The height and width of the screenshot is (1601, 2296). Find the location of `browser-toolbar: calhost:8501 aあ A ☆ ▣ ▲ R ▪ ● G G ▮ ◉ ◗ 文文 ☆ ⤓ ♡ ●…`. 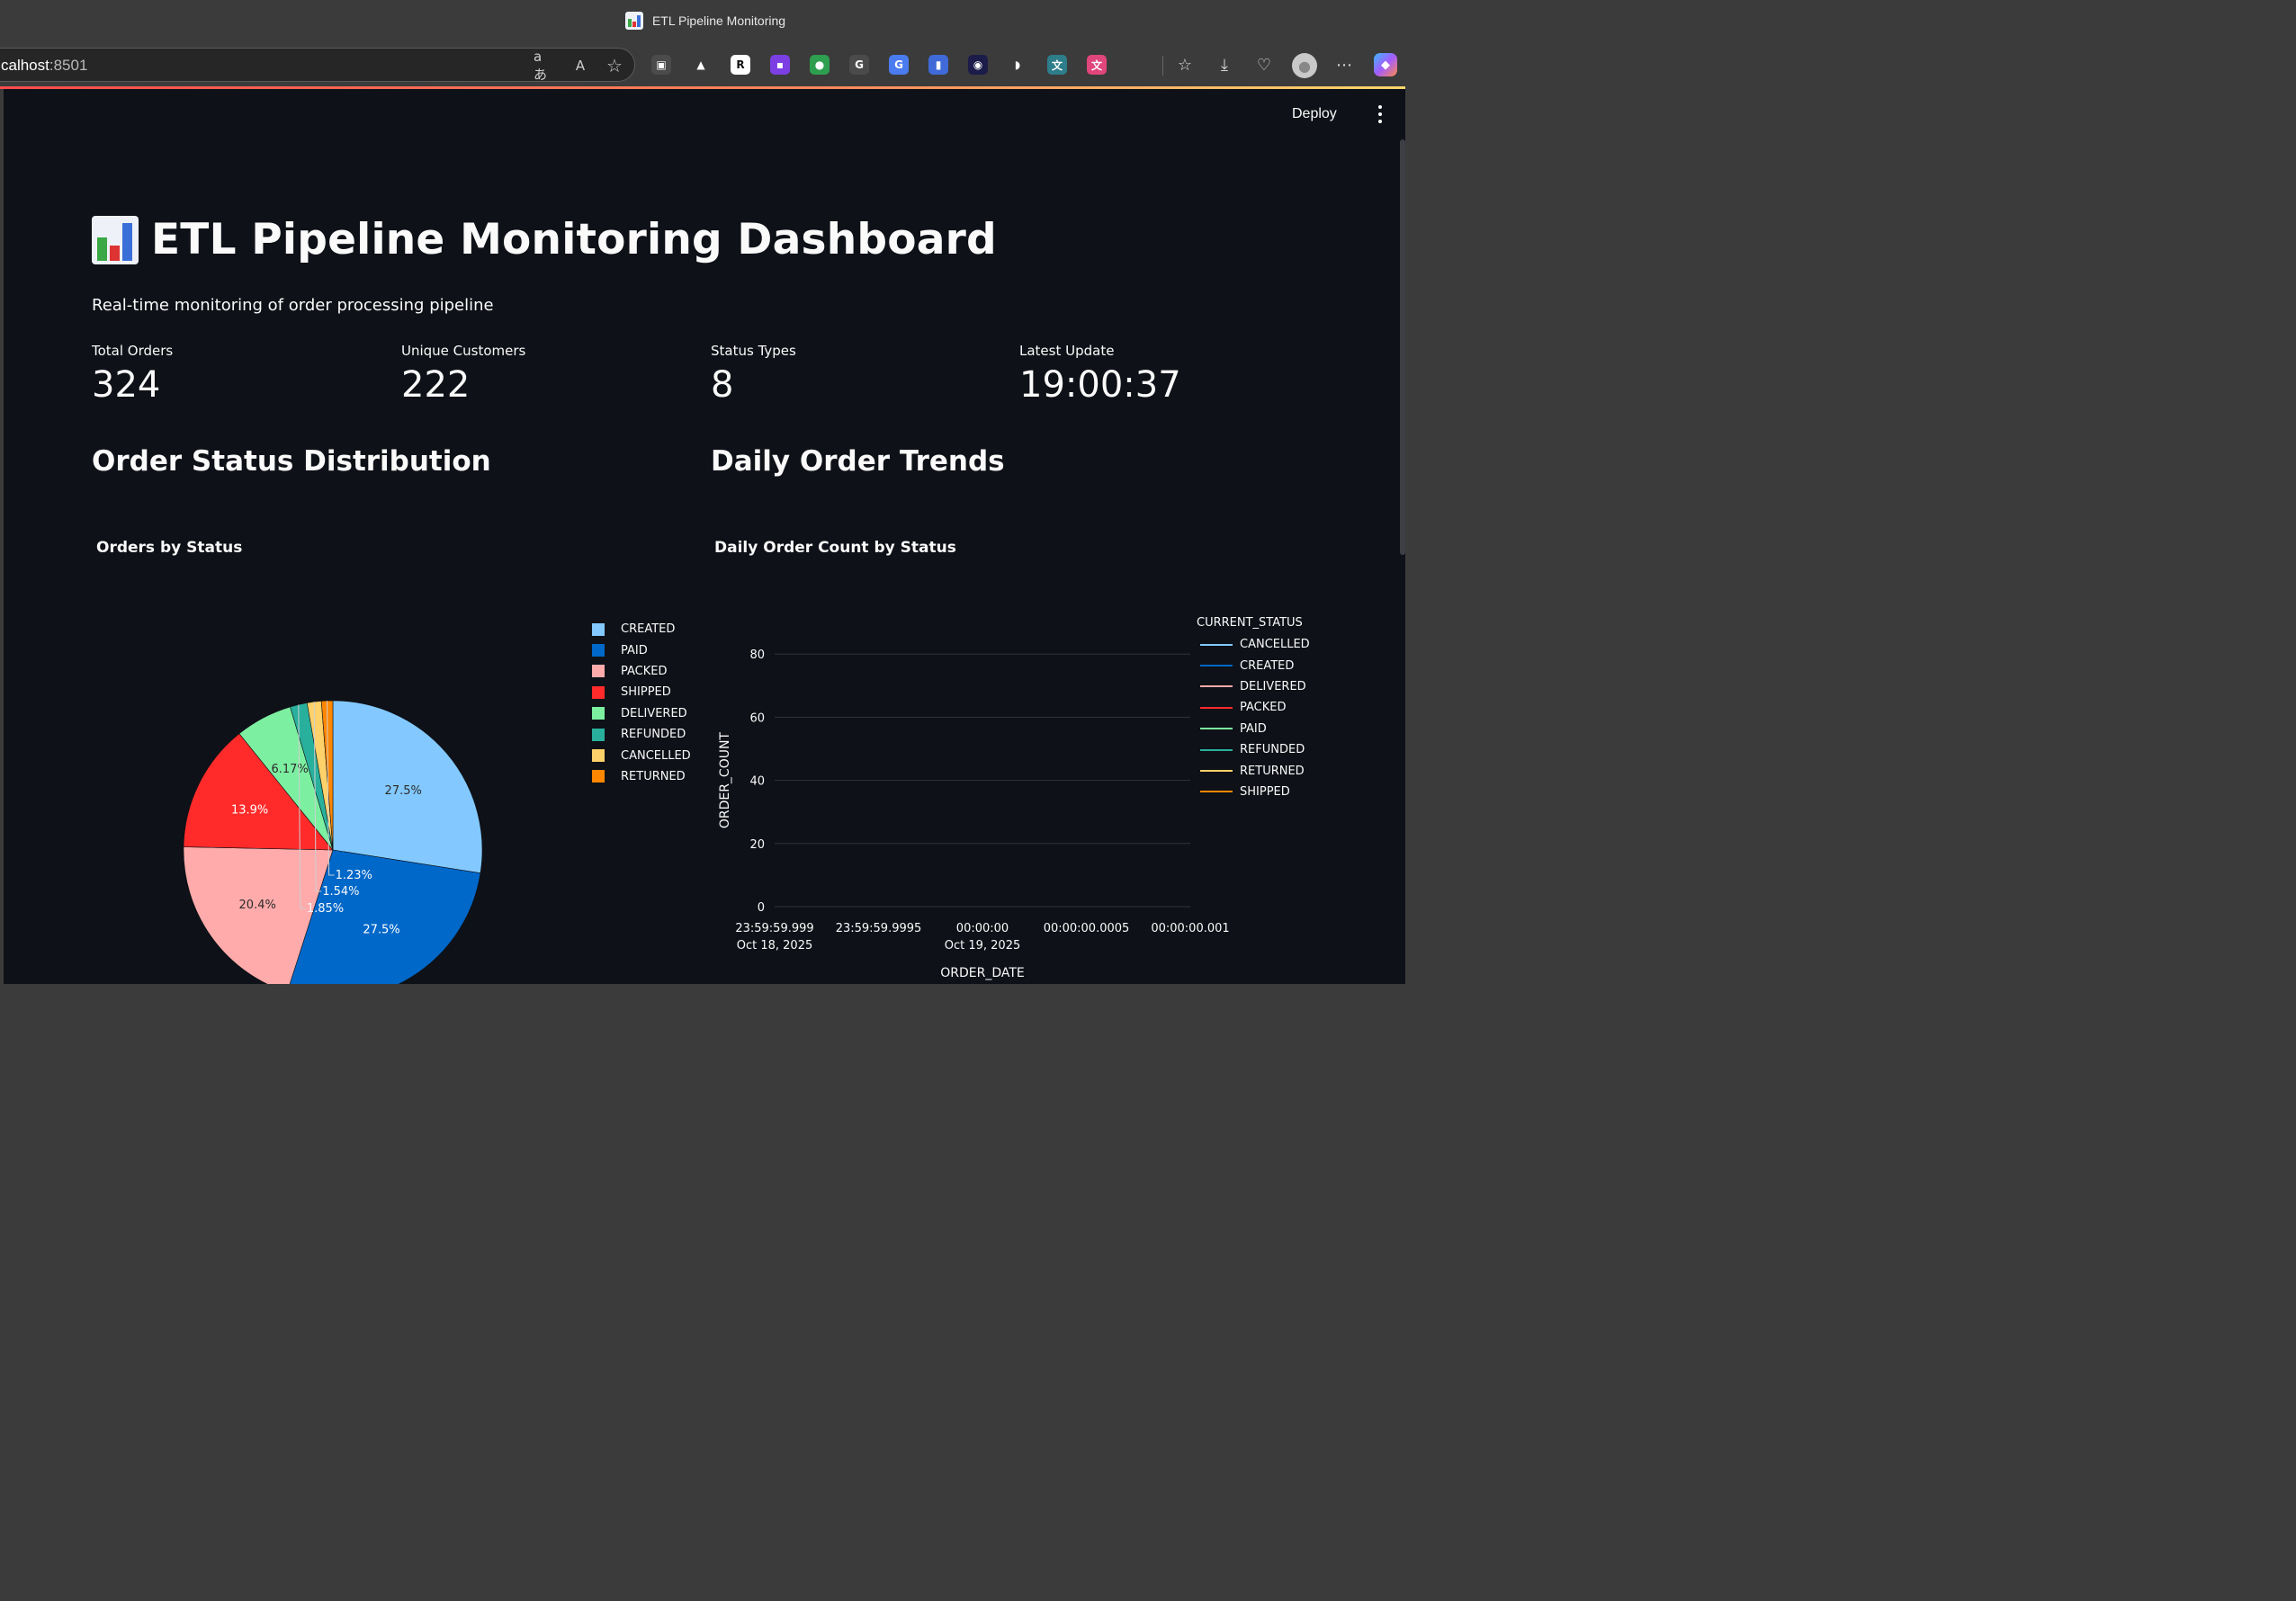

browser-toolbar: calhost:8501 aあ A ☆ ▣ ▲ R ▪ ● G G ▮ ◉ ◗ 文文 ☆ ⤓ ♡ ●… is located at coordinates (705, 65).